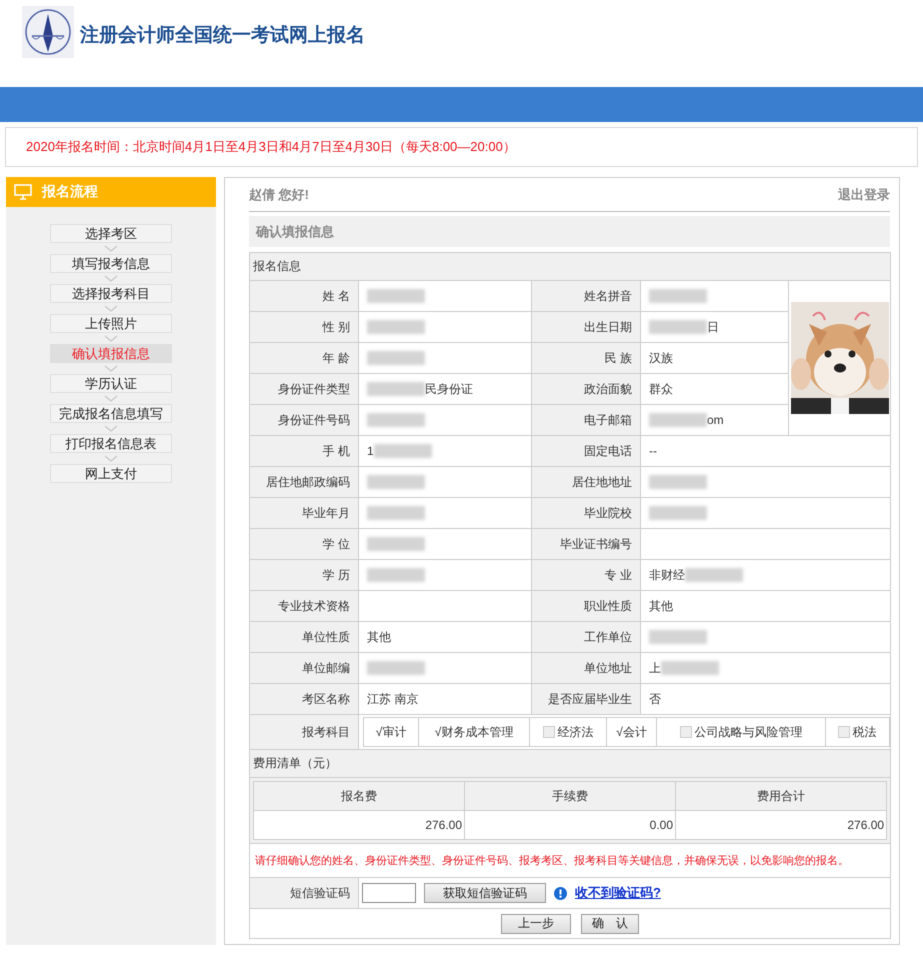 The width and height of the screenshot is (923, 957). I want to click on field-label: 职业性质, so click(586, 606).